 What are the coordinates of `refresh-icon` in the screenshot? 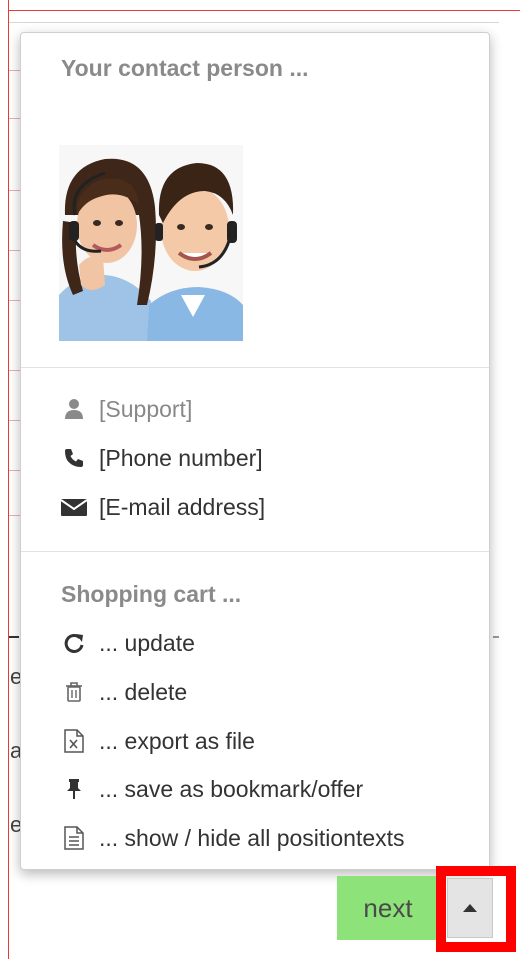 It's located at (74, 643).